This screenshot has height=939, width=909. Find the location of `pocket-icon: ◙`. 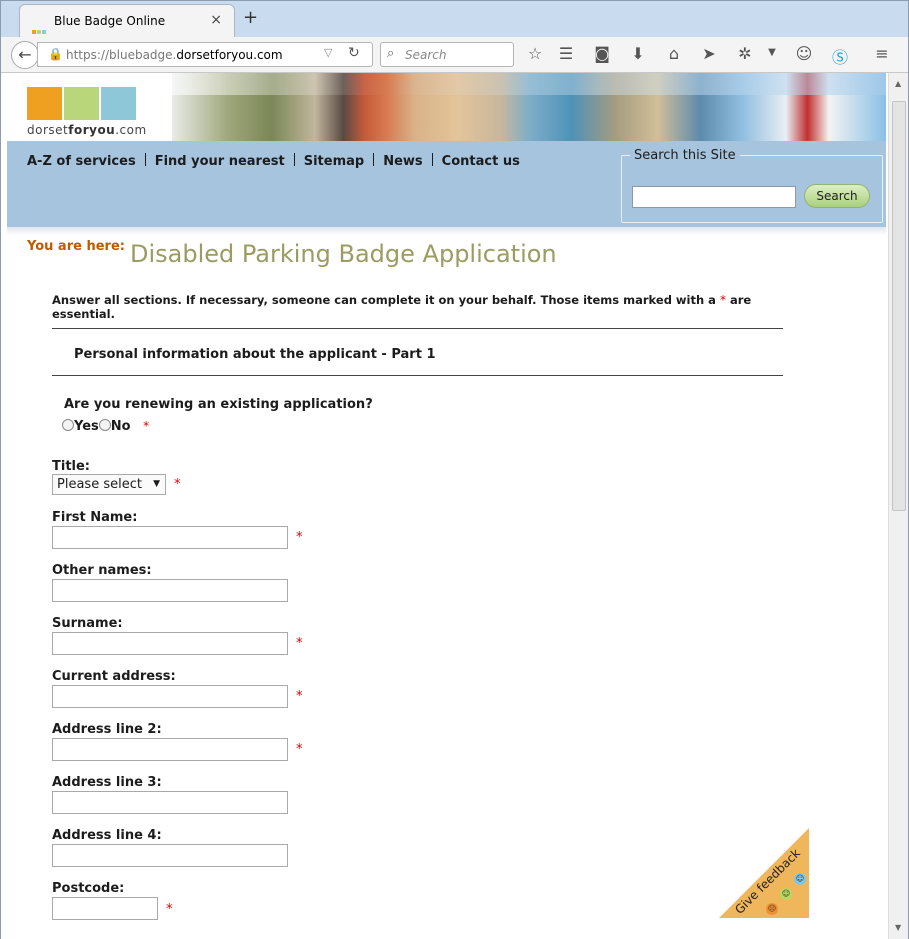

pocket-icon: ◙ is located at coordinates (602, 53).